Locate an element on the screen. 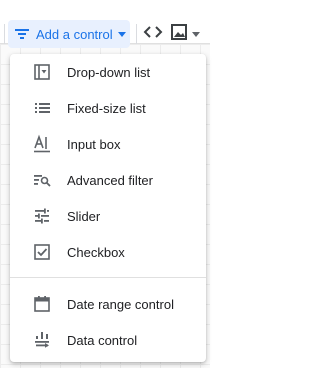 This screenshot has height=368, width=320. image-button is located at coordinates (189, 34).